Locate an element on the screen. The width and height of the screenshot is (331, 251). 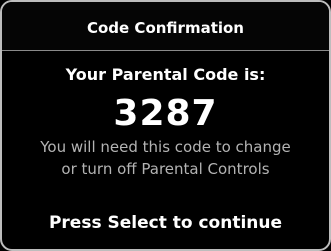
dialog-title: Code Confirmation is located at coordinates (165, 28).